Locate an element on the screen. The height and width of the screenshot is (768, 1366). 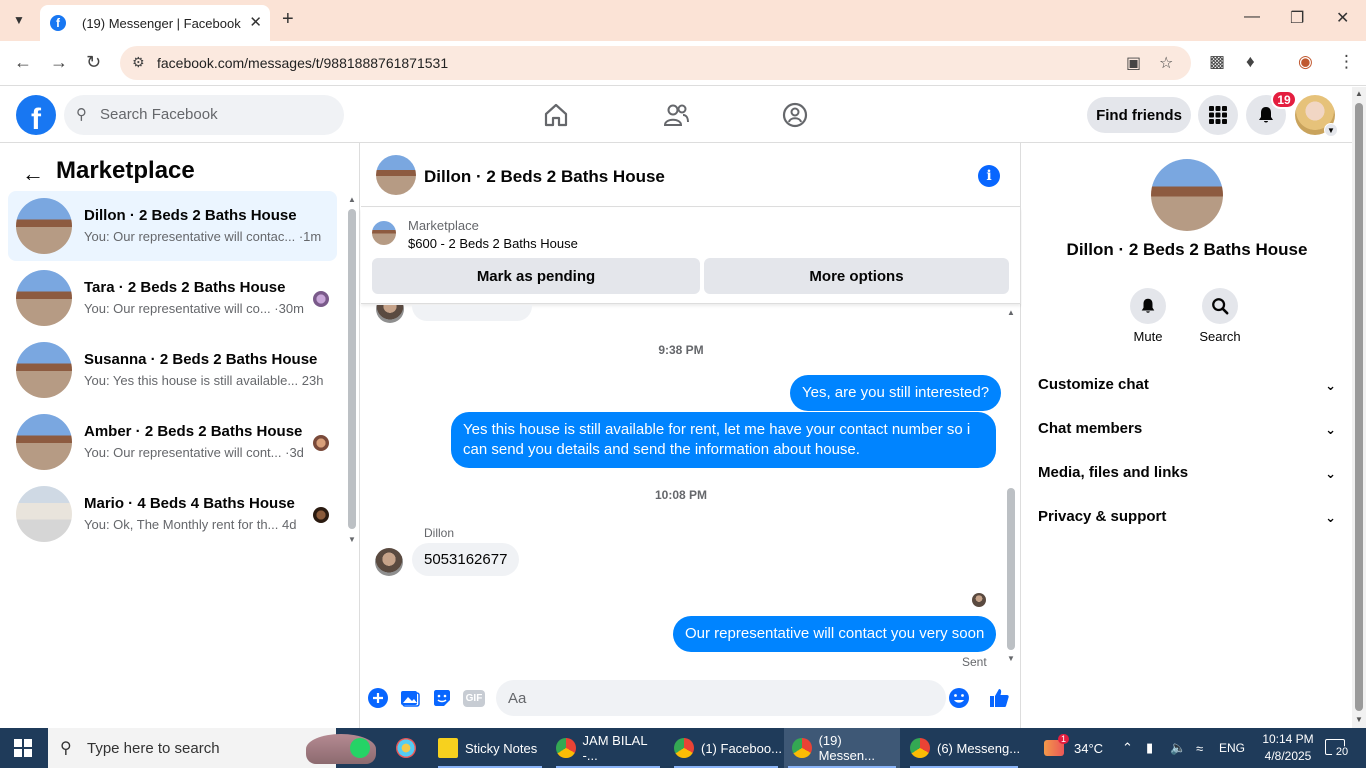
chat-header: Dillon · 2 Beds 2 Baths House i is located at coordinates (691, 175).